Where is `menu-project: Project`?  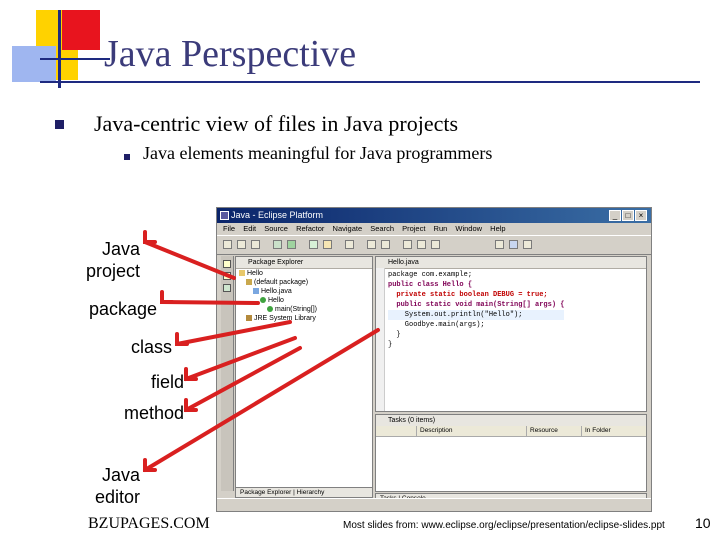 menu-project: Project is located at coordinates (413, 228).